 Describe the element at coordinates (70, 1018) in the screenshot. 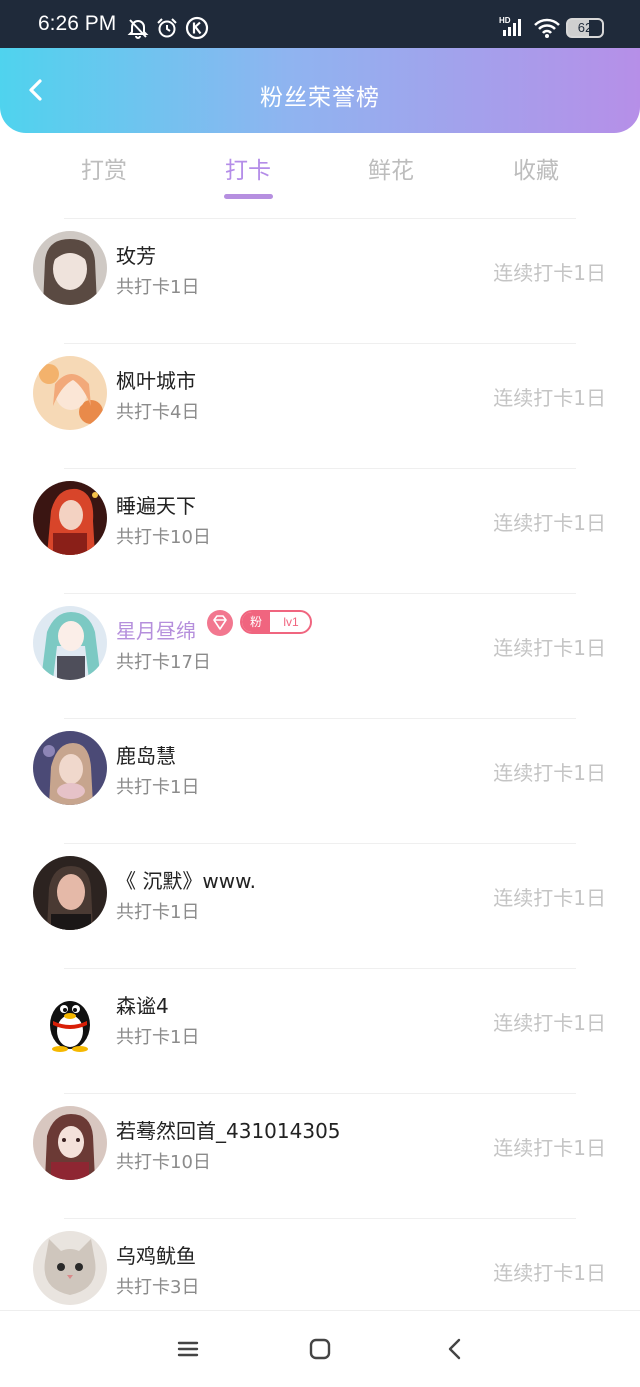

I see `qq-penguin-avatar` at that location.